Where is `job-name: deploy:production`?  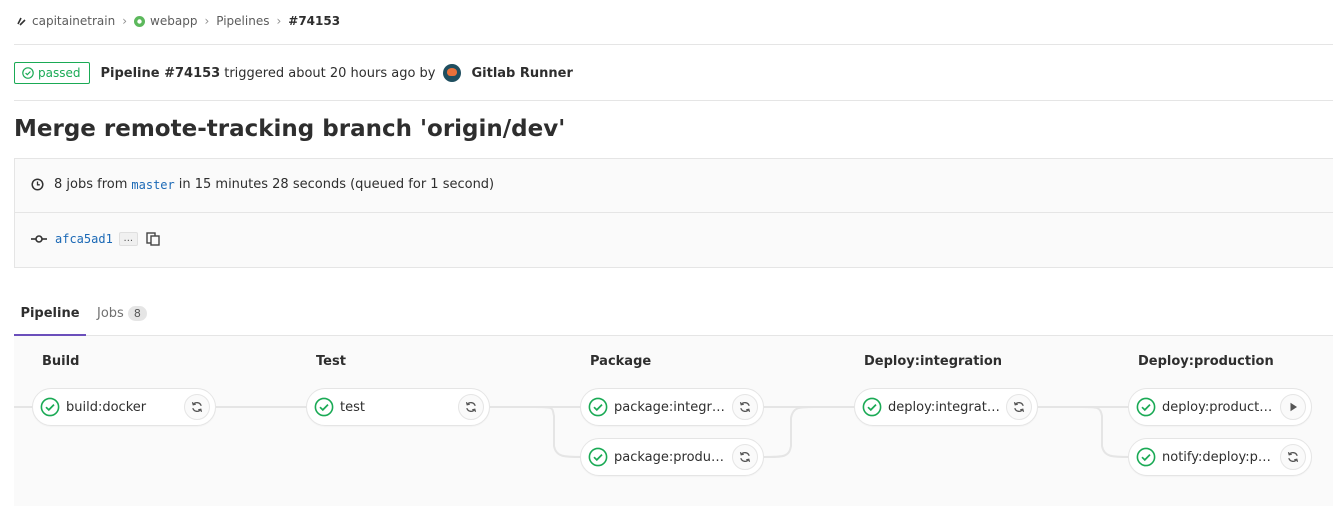
job-name: deploy:production is located at coordinates (1218, 407).